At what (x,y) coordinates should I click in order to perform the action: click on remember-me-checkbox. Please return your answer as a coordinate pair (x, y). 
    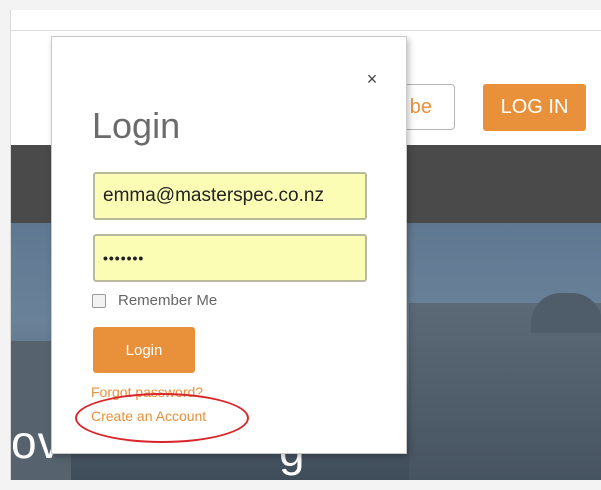
    Looking at the image, I should click on (99, 300).